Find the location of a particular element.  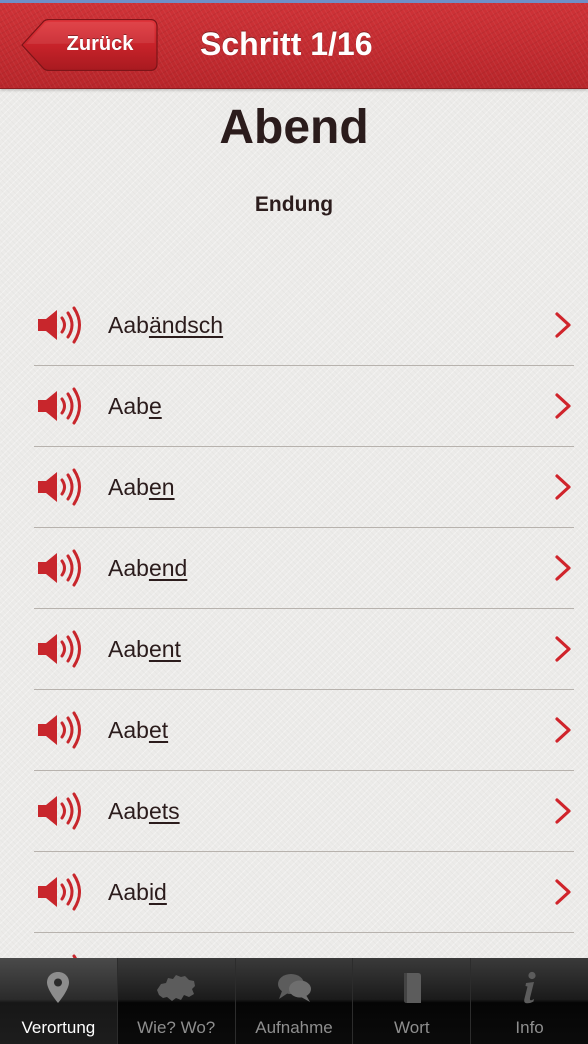

word-label: Aabets is located at coordinates (144, 811).